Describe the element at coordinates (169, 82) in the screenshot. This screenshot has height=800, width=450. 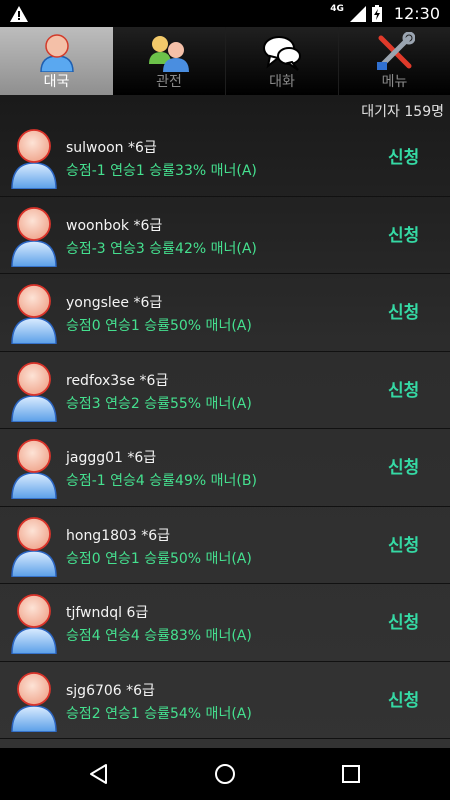
I see `tab-label: 관전` at that location.